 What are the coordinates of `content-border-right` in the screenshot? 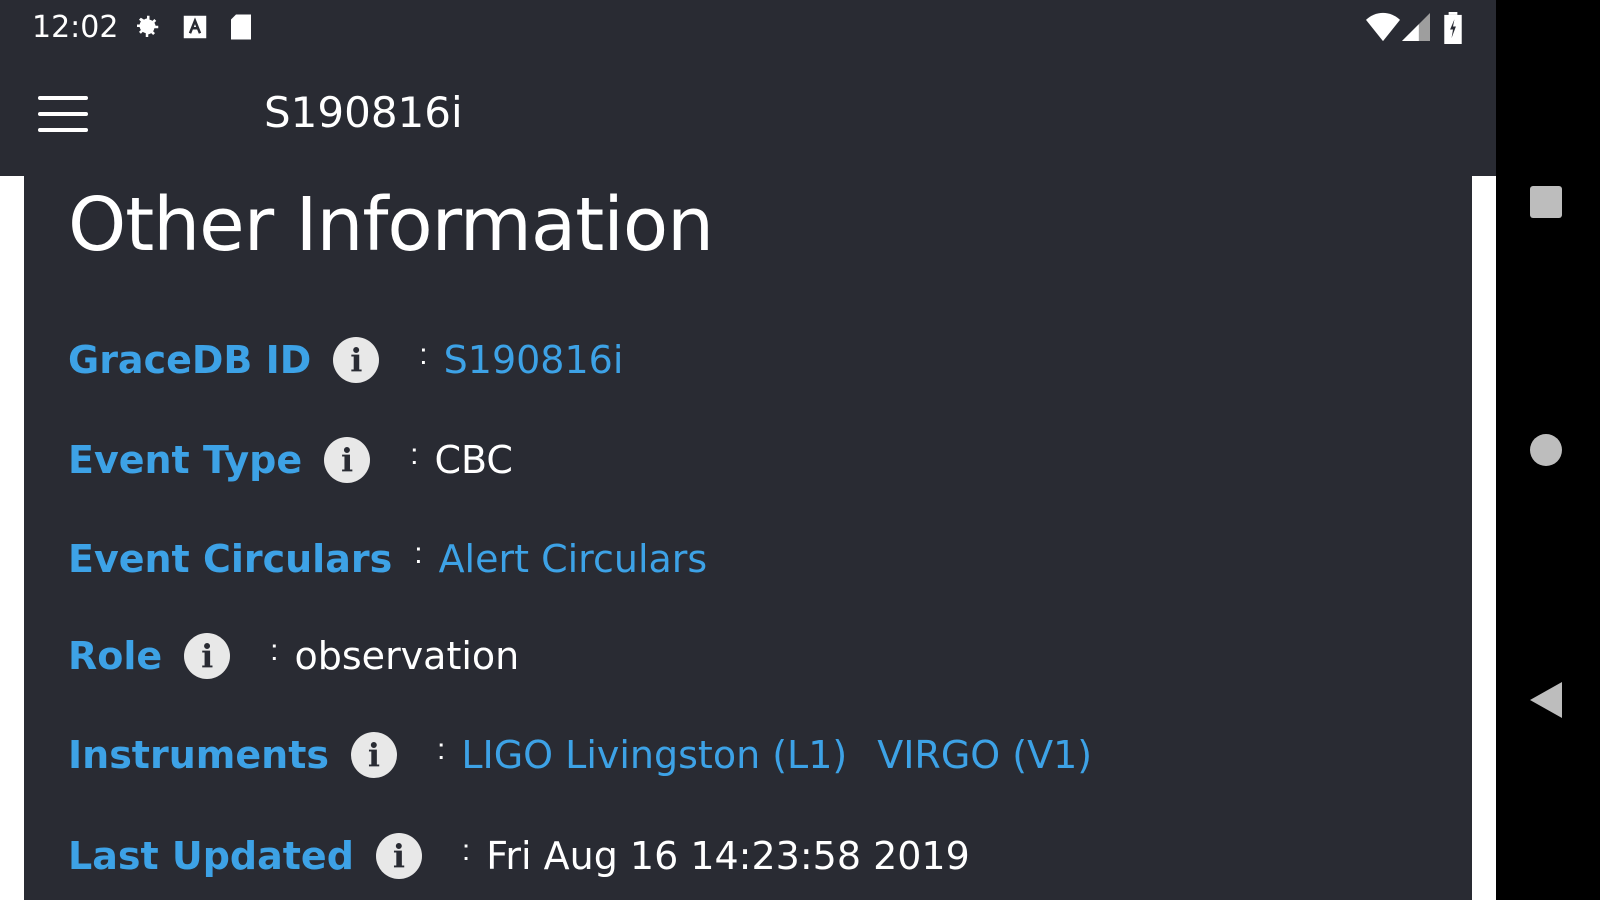 It's located at (1484, 538).